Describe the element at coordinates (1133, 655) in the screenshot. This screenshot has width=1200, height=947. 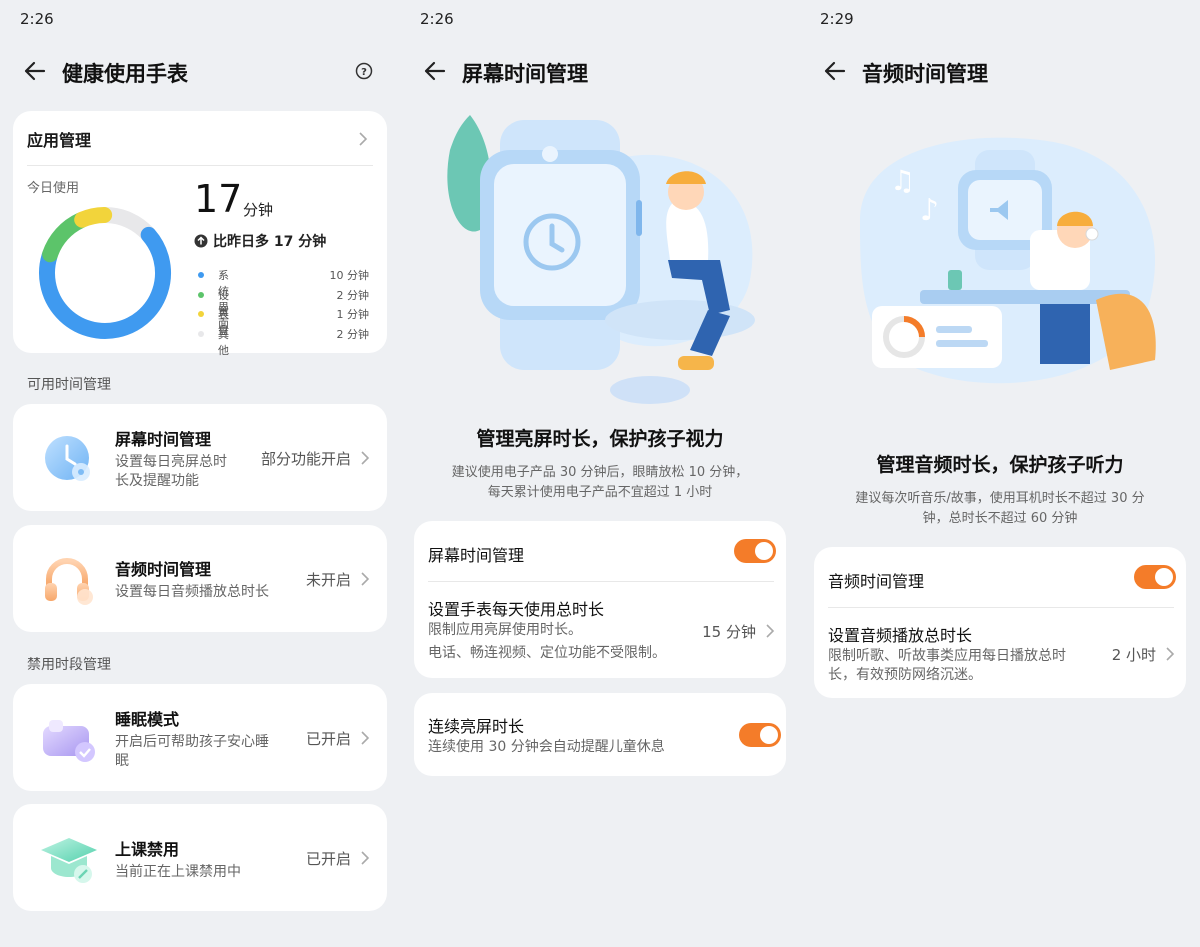
I see `audio-total-value: 2 小时` at that location.